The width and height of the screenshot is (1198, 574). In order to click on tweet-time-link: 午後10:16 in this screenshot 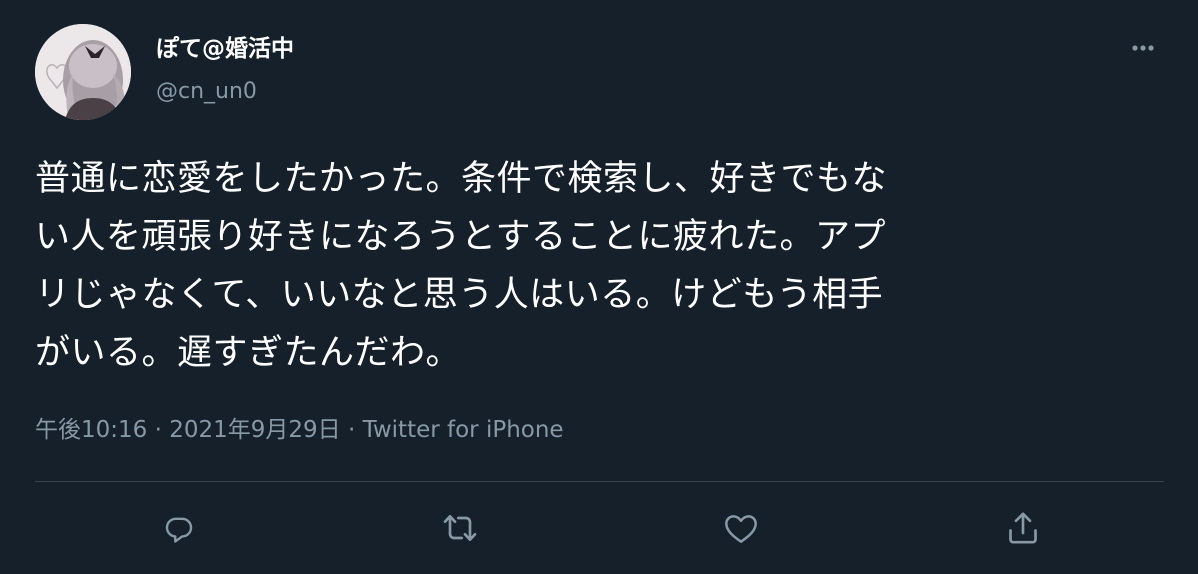, I will do `click(91, 430)`.